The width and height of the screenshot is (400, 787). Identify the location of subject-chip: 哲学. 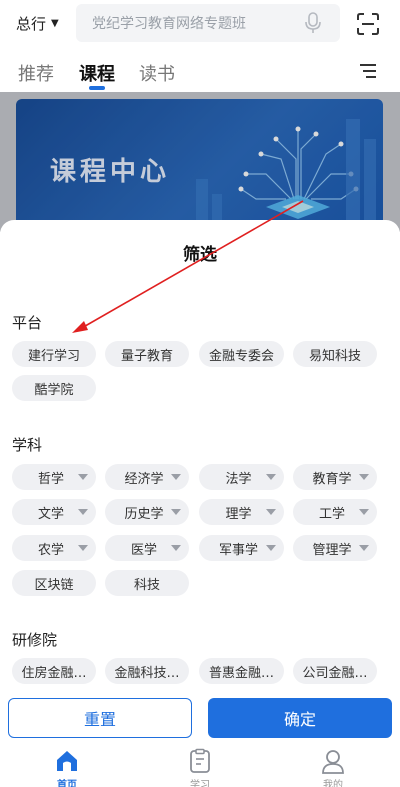
(54, 477).